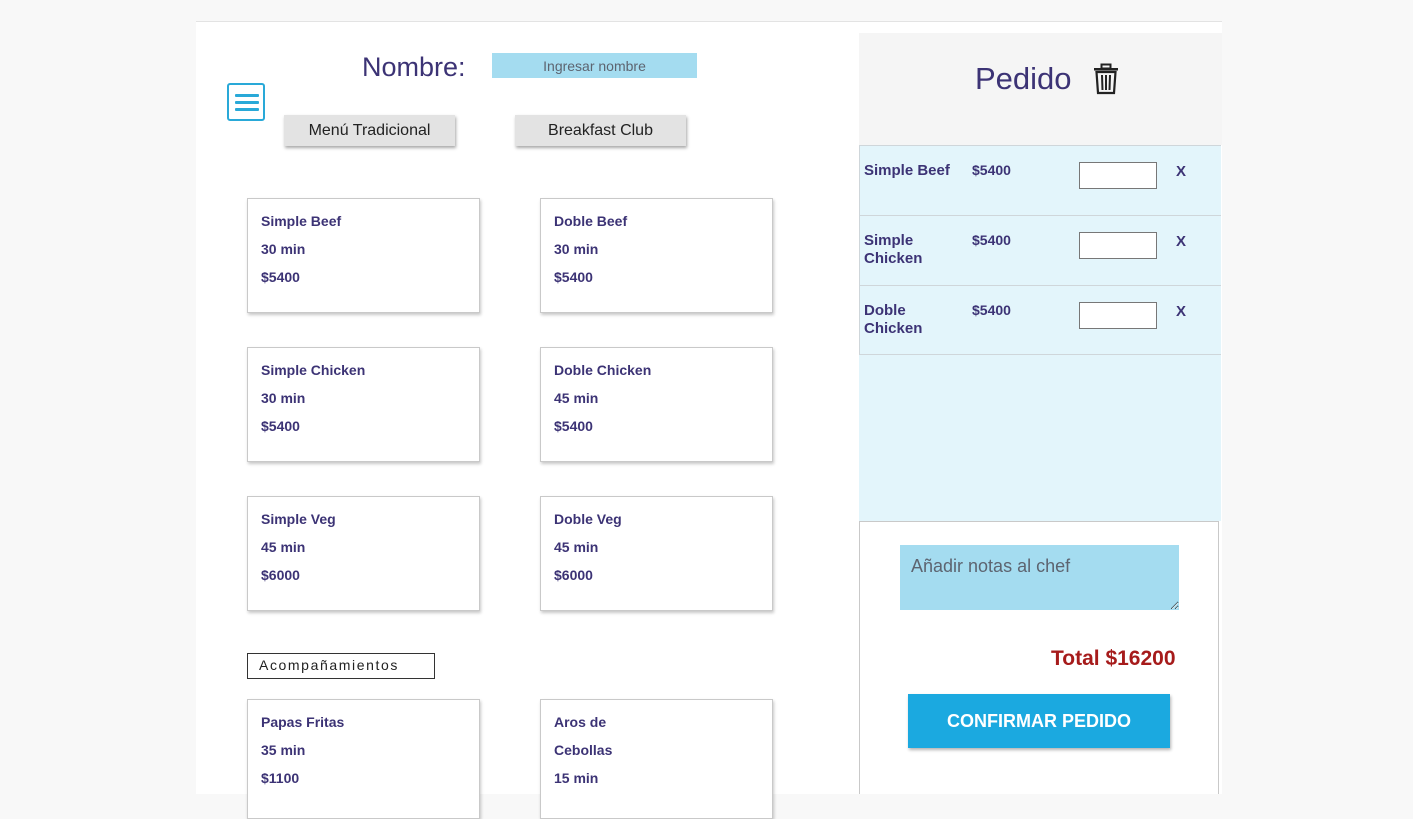  What do you see at coordinates (603, 370) in the screenshot?
I see `item-name: Doble Chicken` at bounding box center [603, 370].